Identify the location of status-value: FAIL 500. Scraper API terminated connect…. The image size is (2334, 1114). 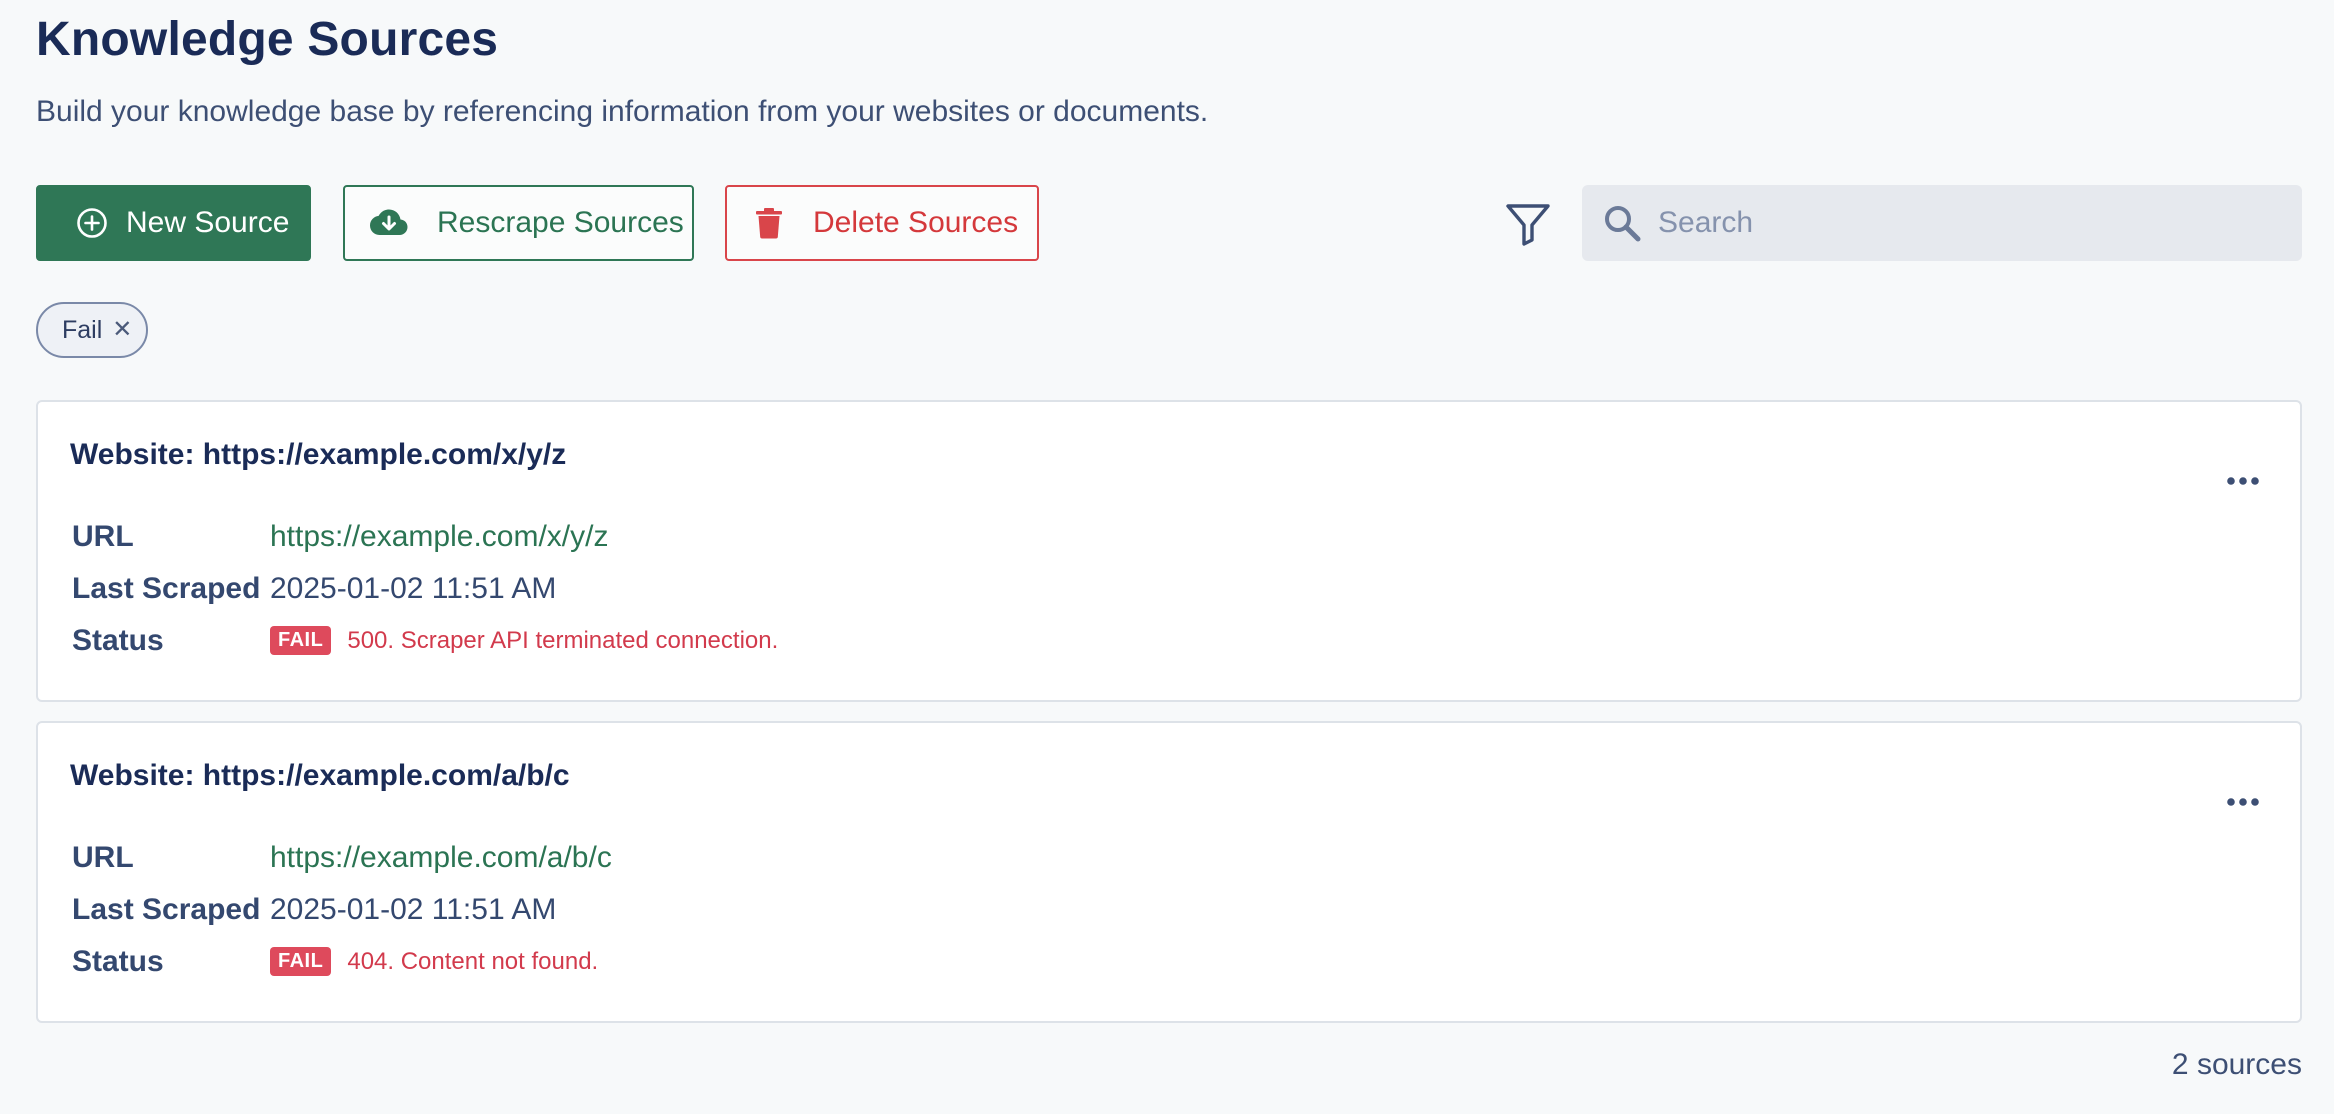
(524, 640).